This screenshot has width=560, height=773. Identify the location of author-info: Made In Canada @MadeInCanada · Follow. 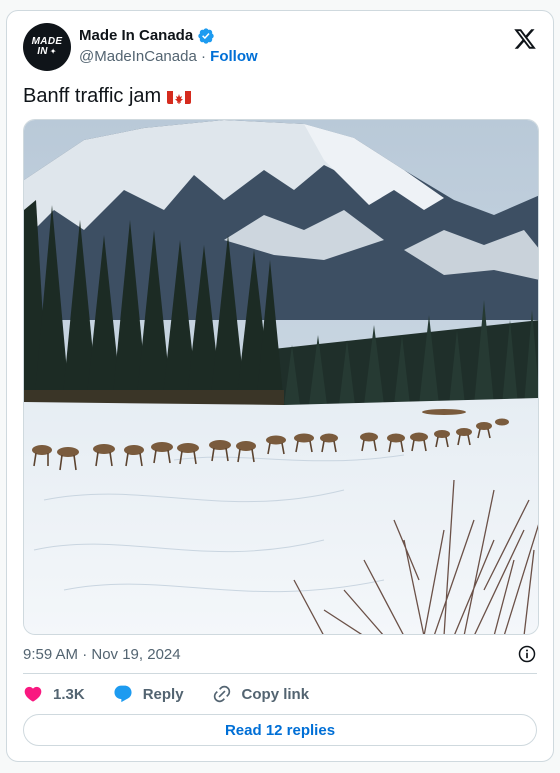
(168, 46).